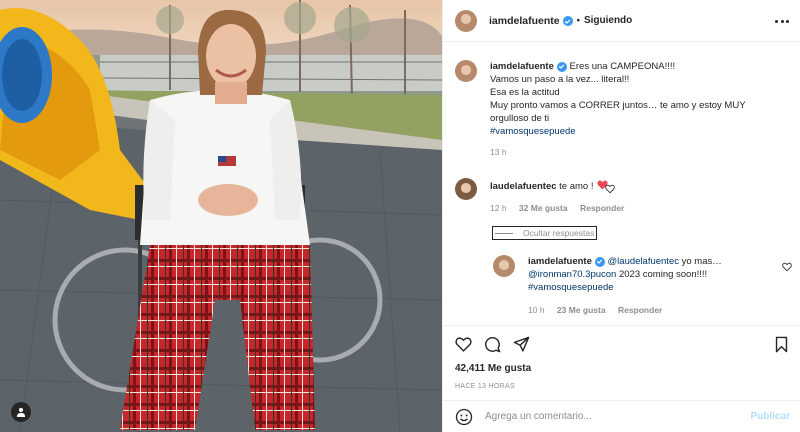  What do you see at coordinates (504, 266) in the screenshot?
I see `reply-avatar` at bounding box center [504, 266].